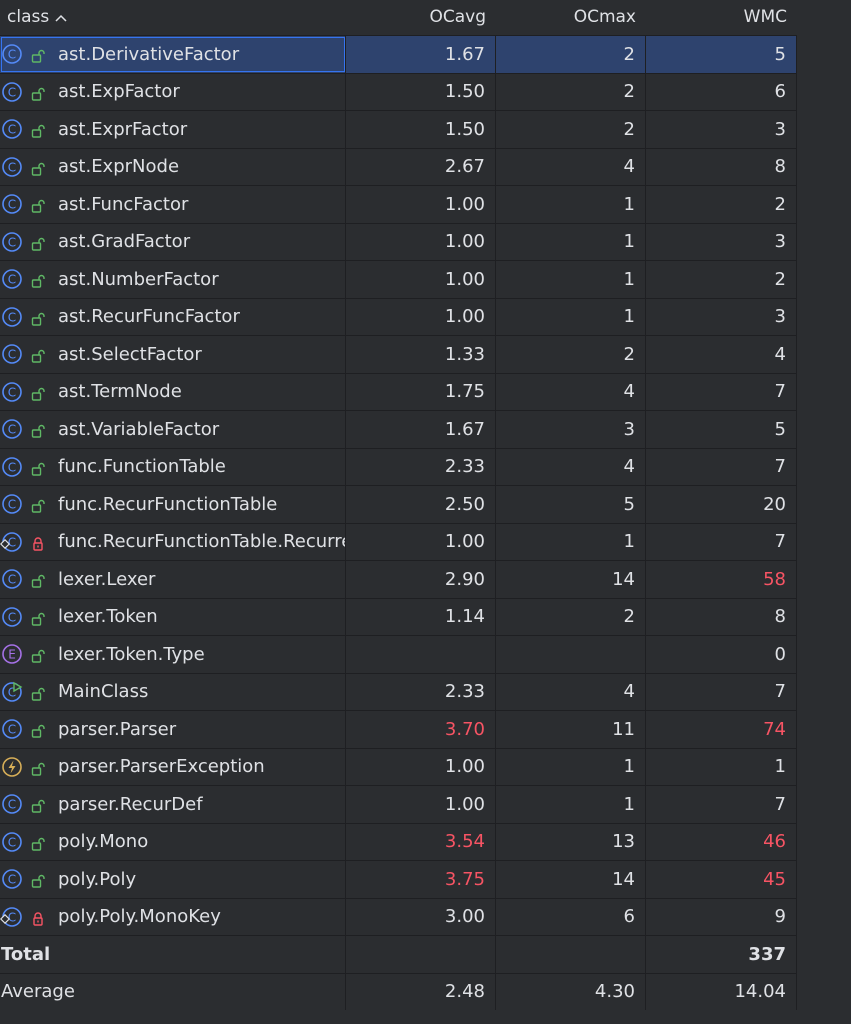 This screenshot has width=851, height=1024. What do you see at coordinates (721, 804) in the screenshot?
I see `wmc-cell: 7` at bounding box center [721, 804].